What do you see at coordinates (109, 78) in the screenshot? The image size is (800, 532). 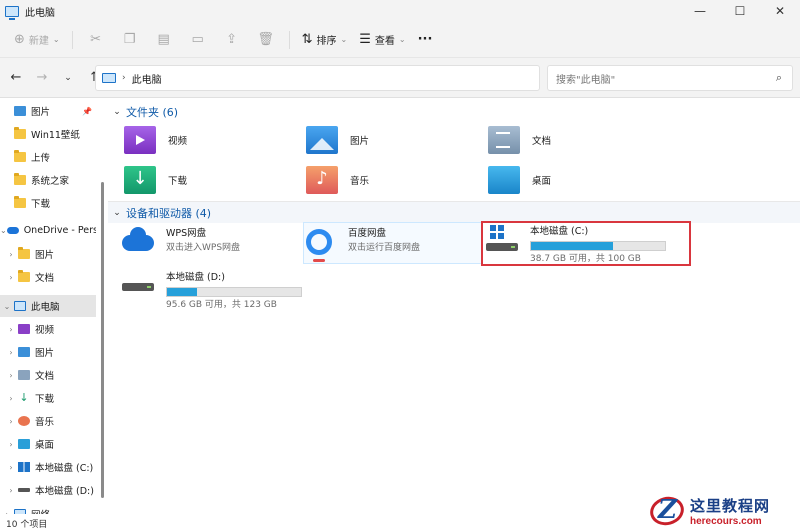 I see `pc-icon` at bounding box center [109, 78].